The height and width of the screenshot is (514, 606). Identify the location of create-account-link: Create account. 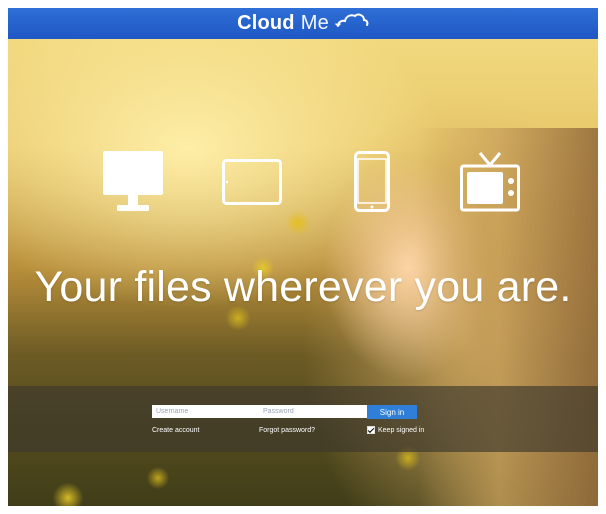
(175, 430).